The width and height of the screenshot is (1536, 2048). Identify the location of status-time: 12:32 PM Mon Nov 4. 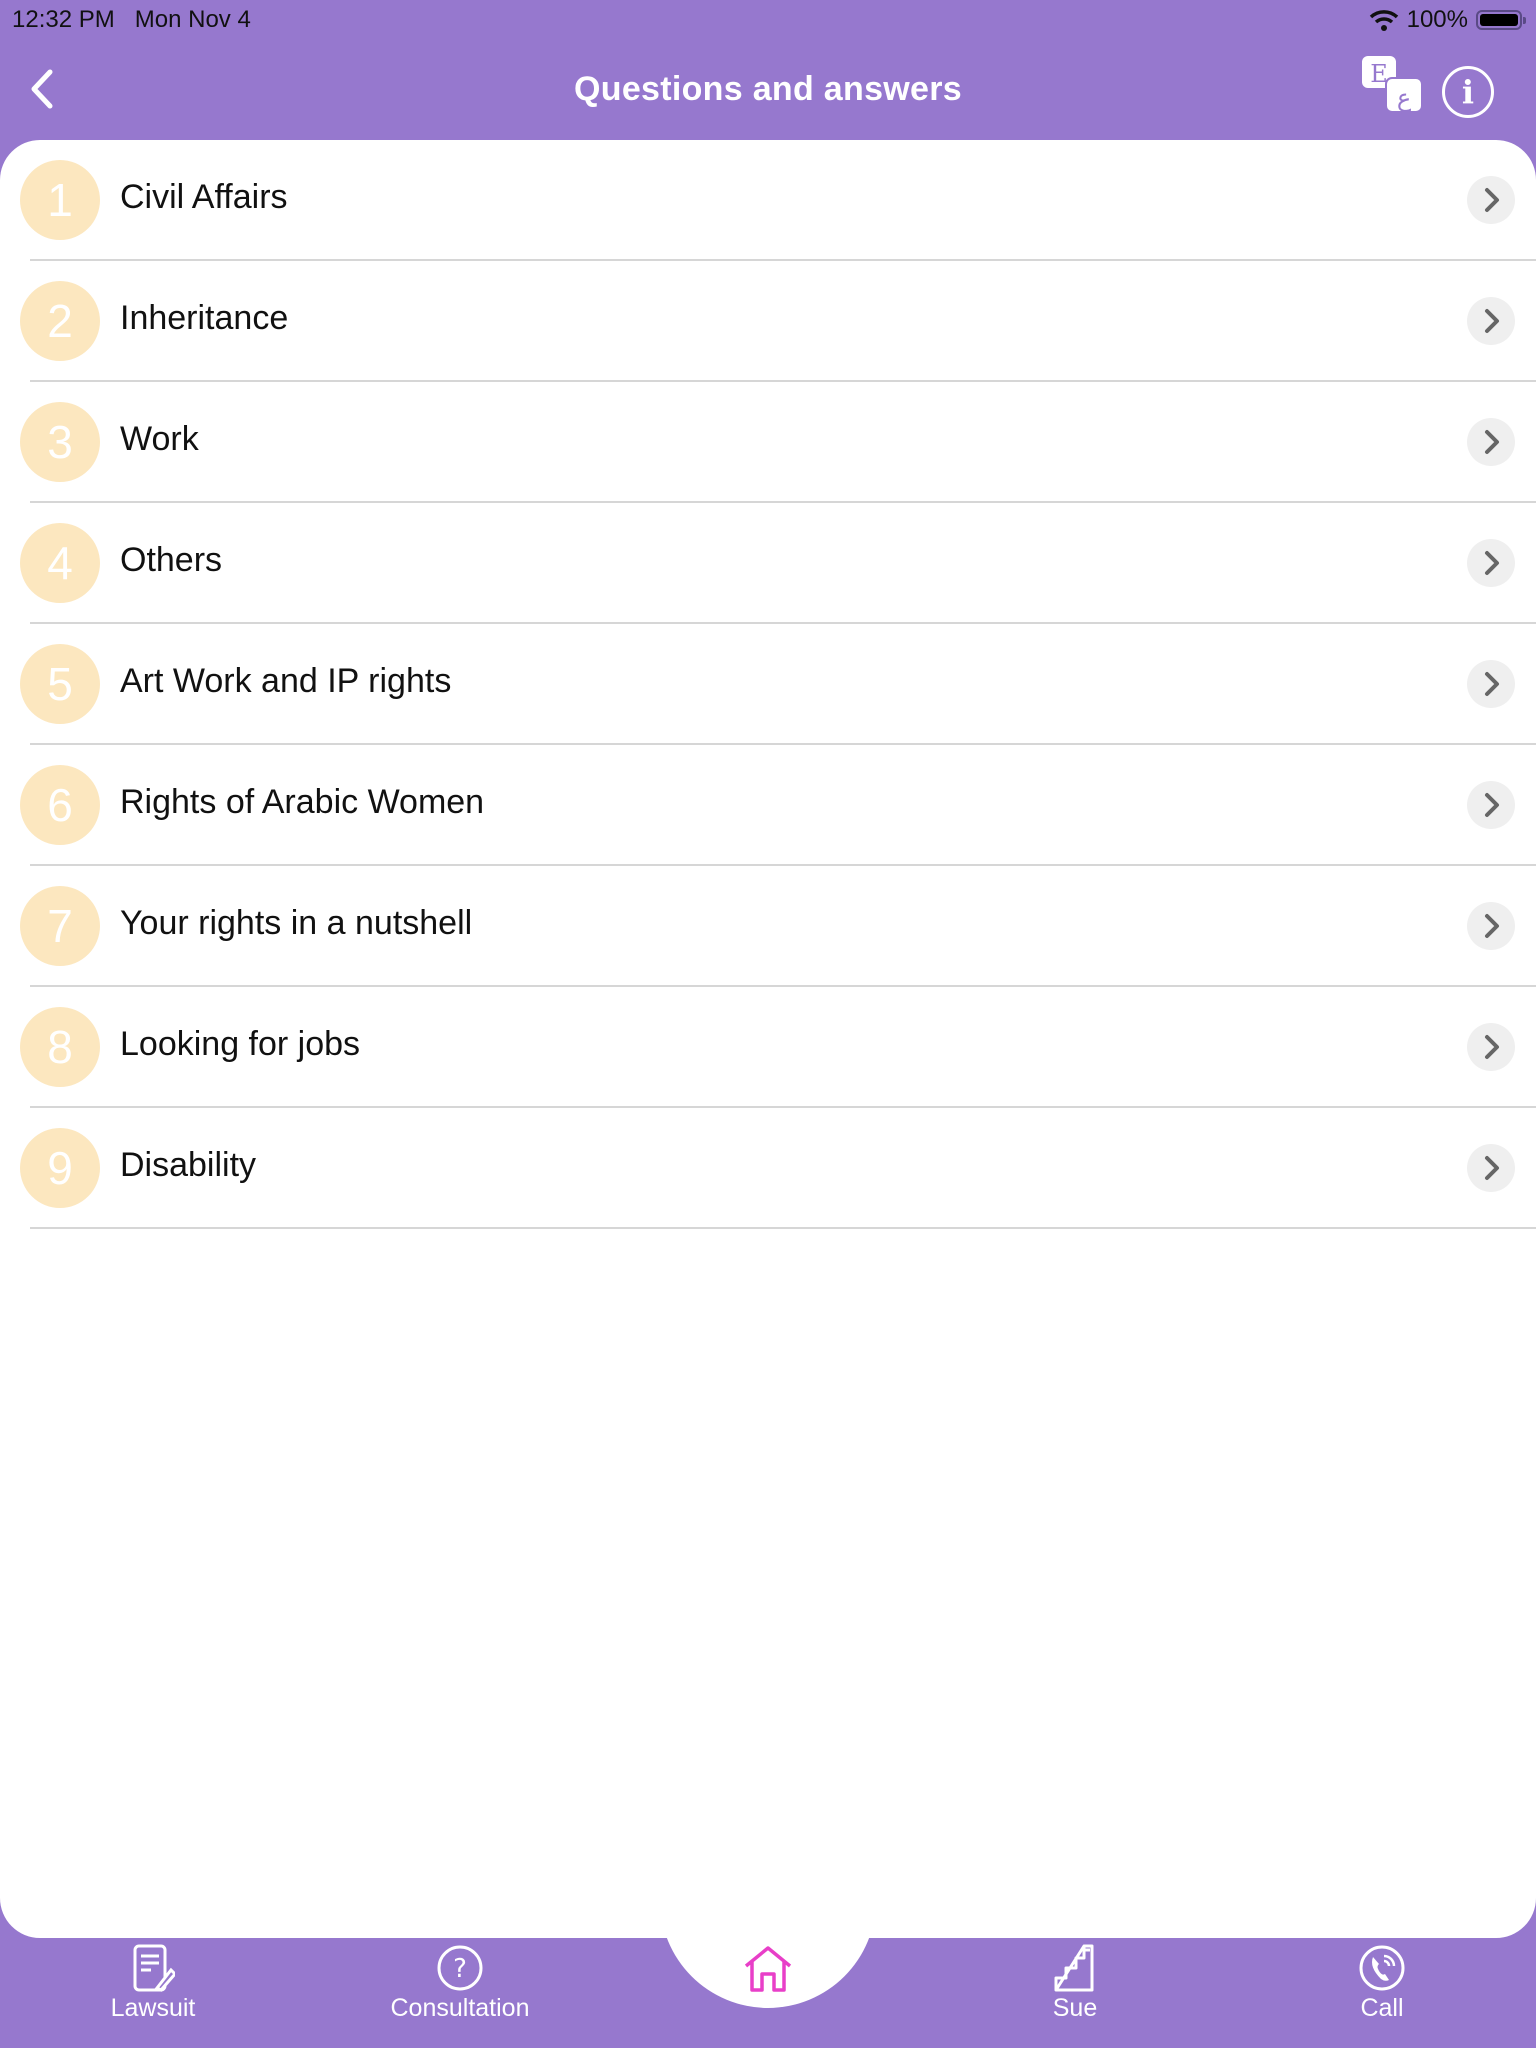
(131, 19).